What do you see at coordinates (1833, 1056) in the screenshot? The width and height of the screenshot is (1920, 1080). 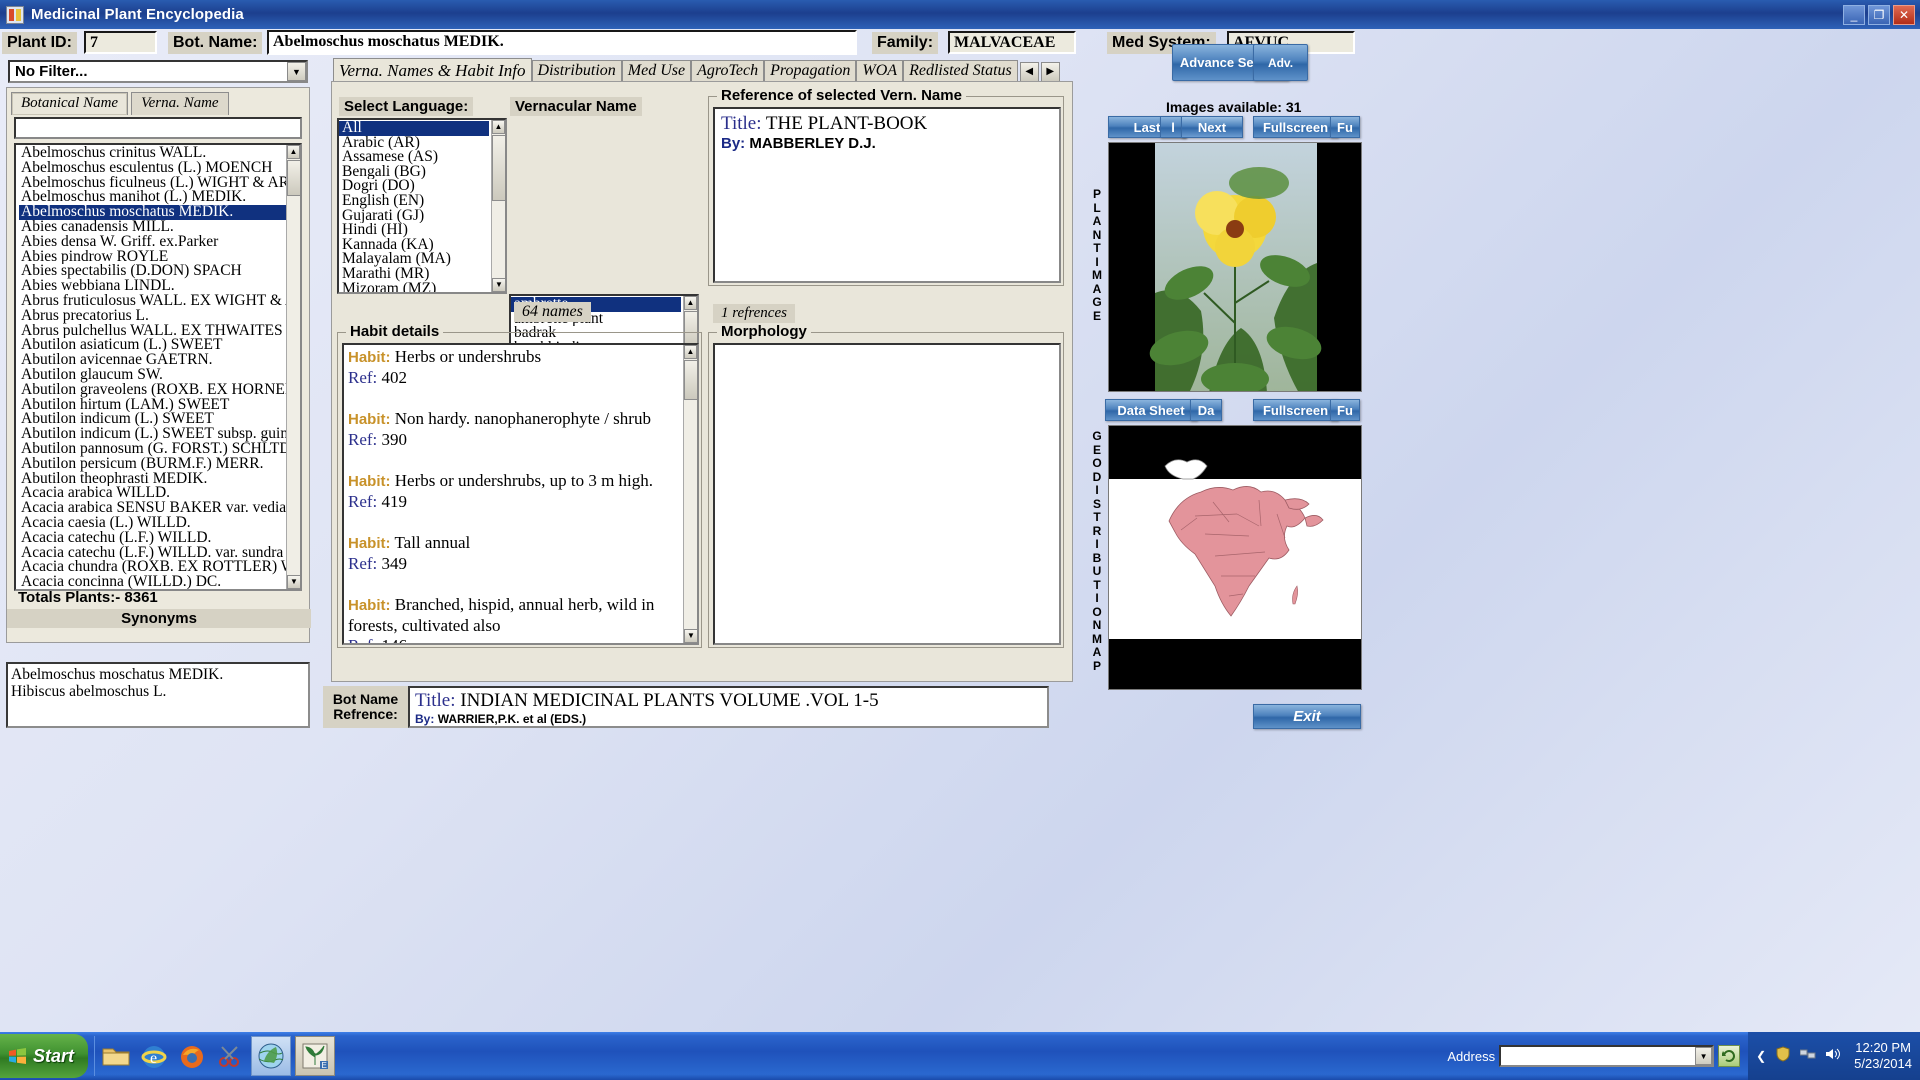 I see `volume-icon` at bounding box center [1833, 1056].